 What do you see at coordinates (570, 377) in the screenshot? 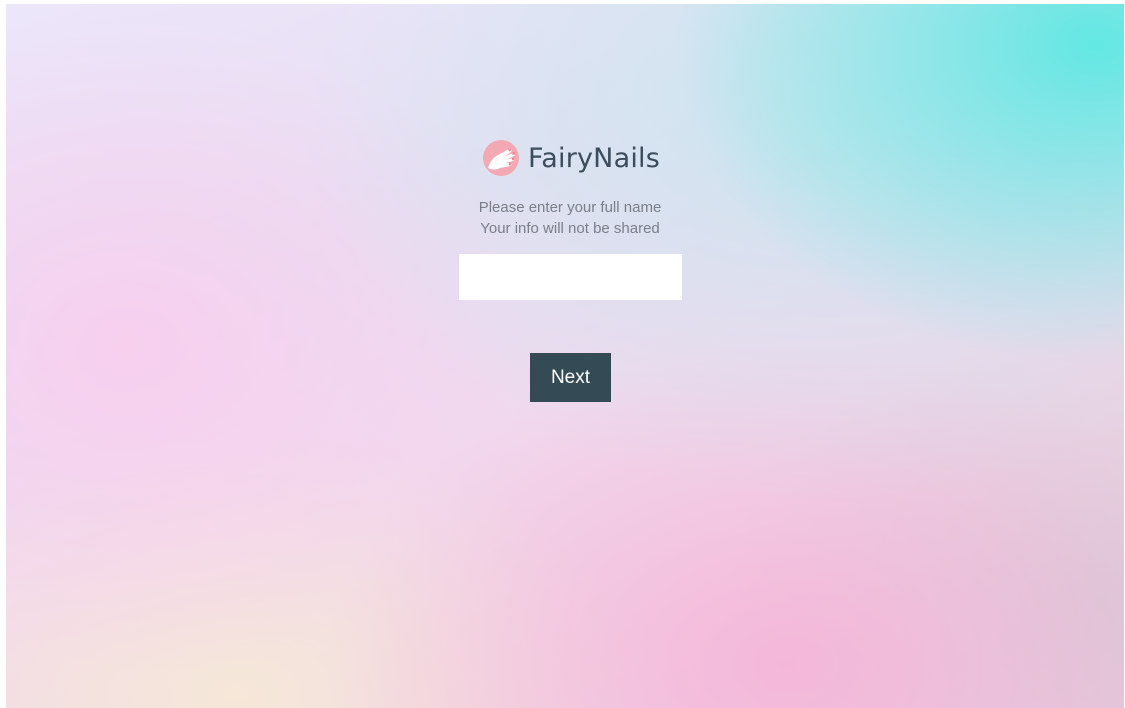
I see `next-button: Next` at bounding box center [570, 377].